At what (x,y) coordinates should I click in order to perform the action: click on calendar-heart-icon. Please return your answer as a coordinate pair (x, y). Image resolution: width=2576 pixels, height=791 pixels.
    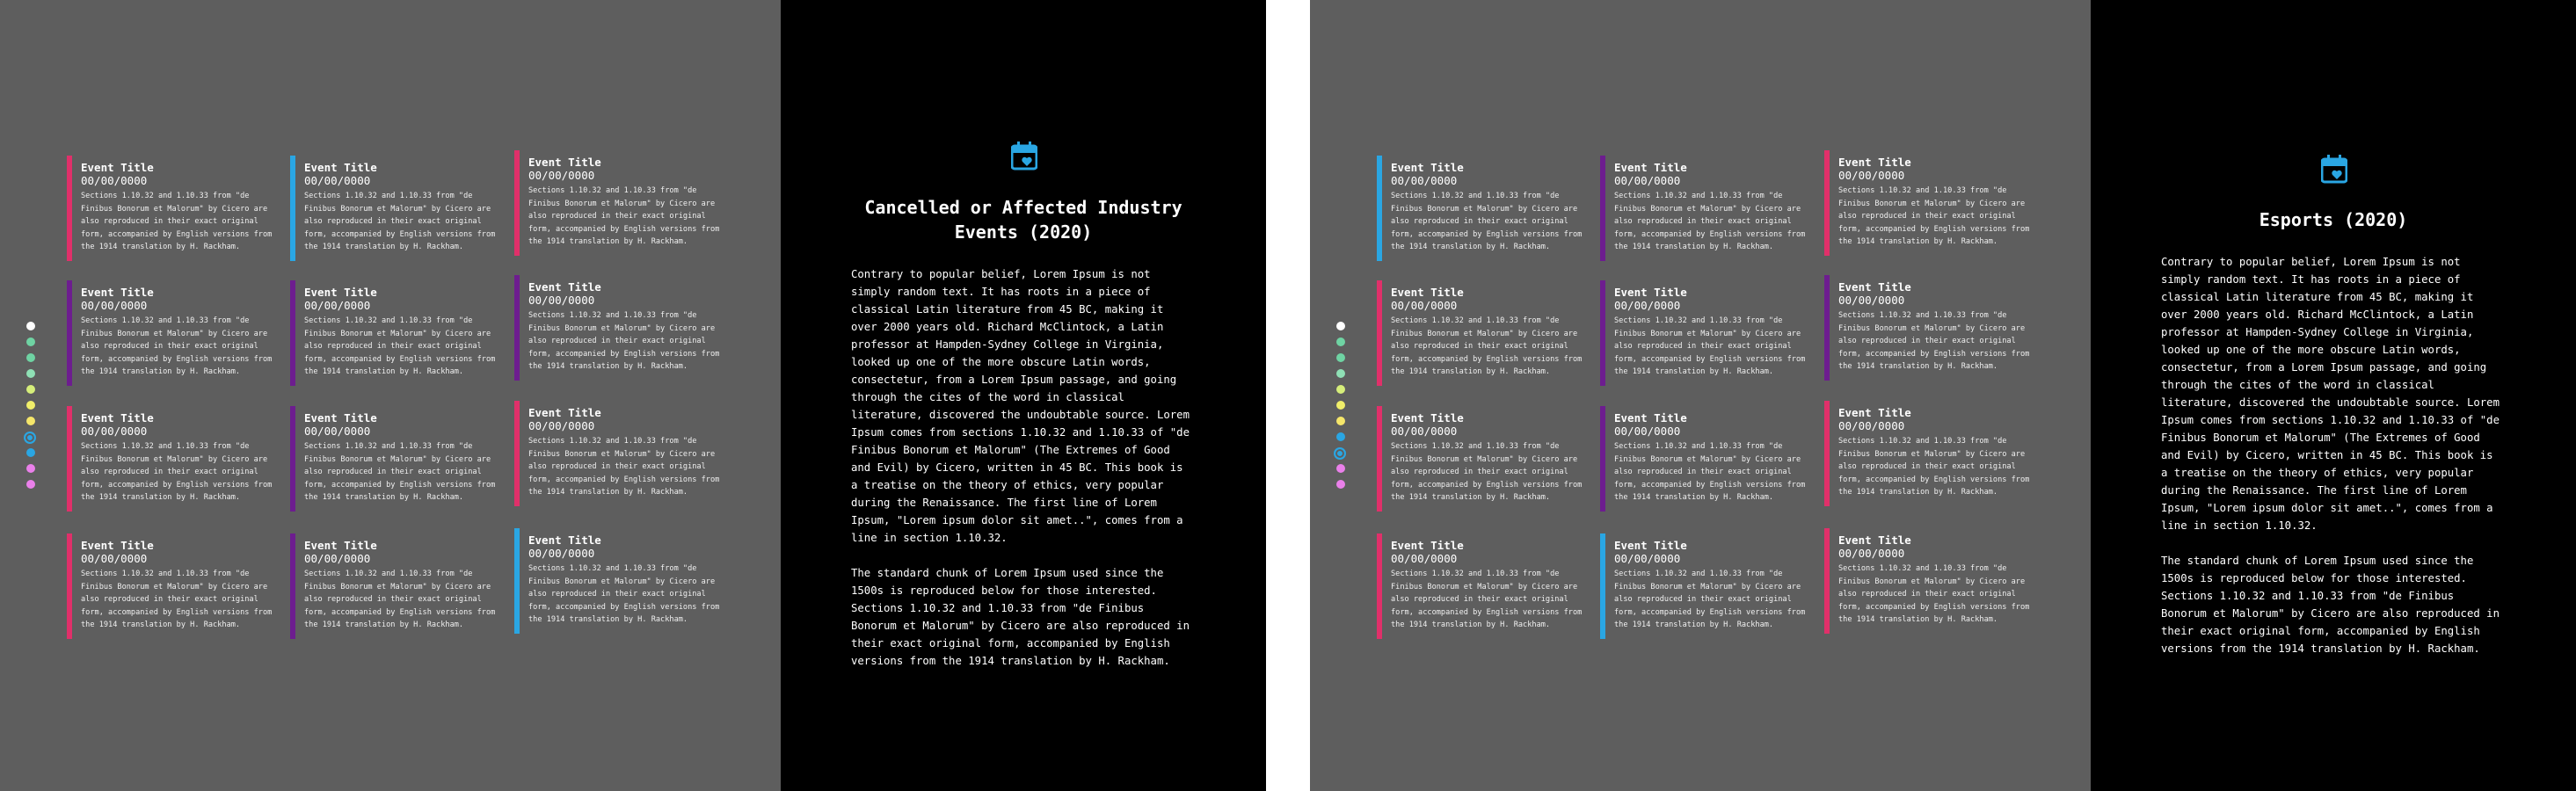
    Looking at the image, I should click on (1024, 156).